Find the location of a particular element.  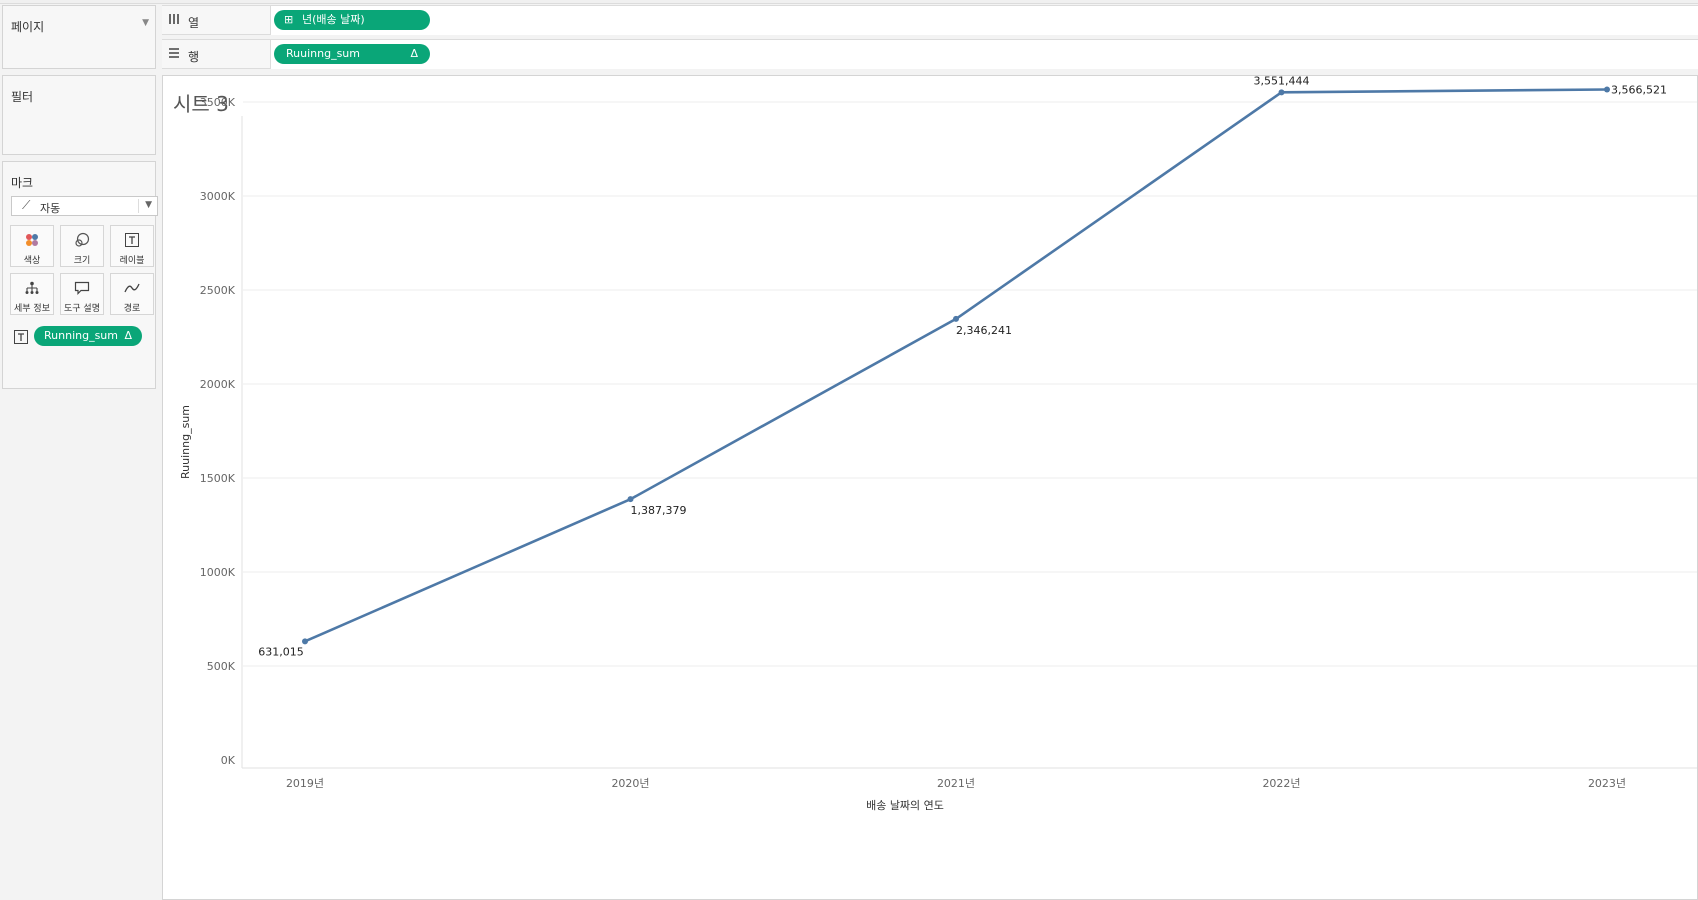

data-label: 631,015 is located at coordinates (281, 651).